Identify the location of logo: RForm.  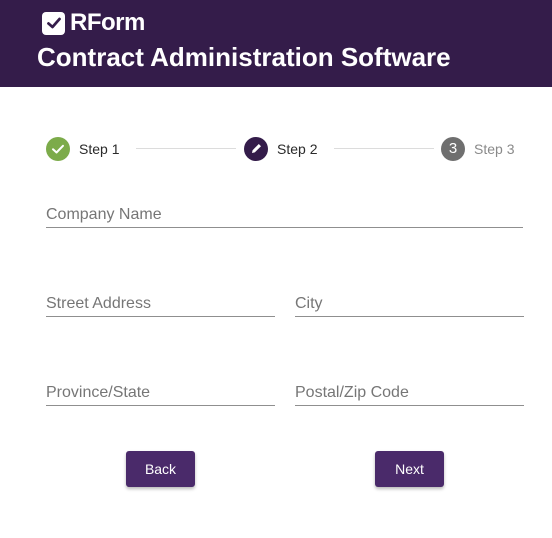
(93, 22).